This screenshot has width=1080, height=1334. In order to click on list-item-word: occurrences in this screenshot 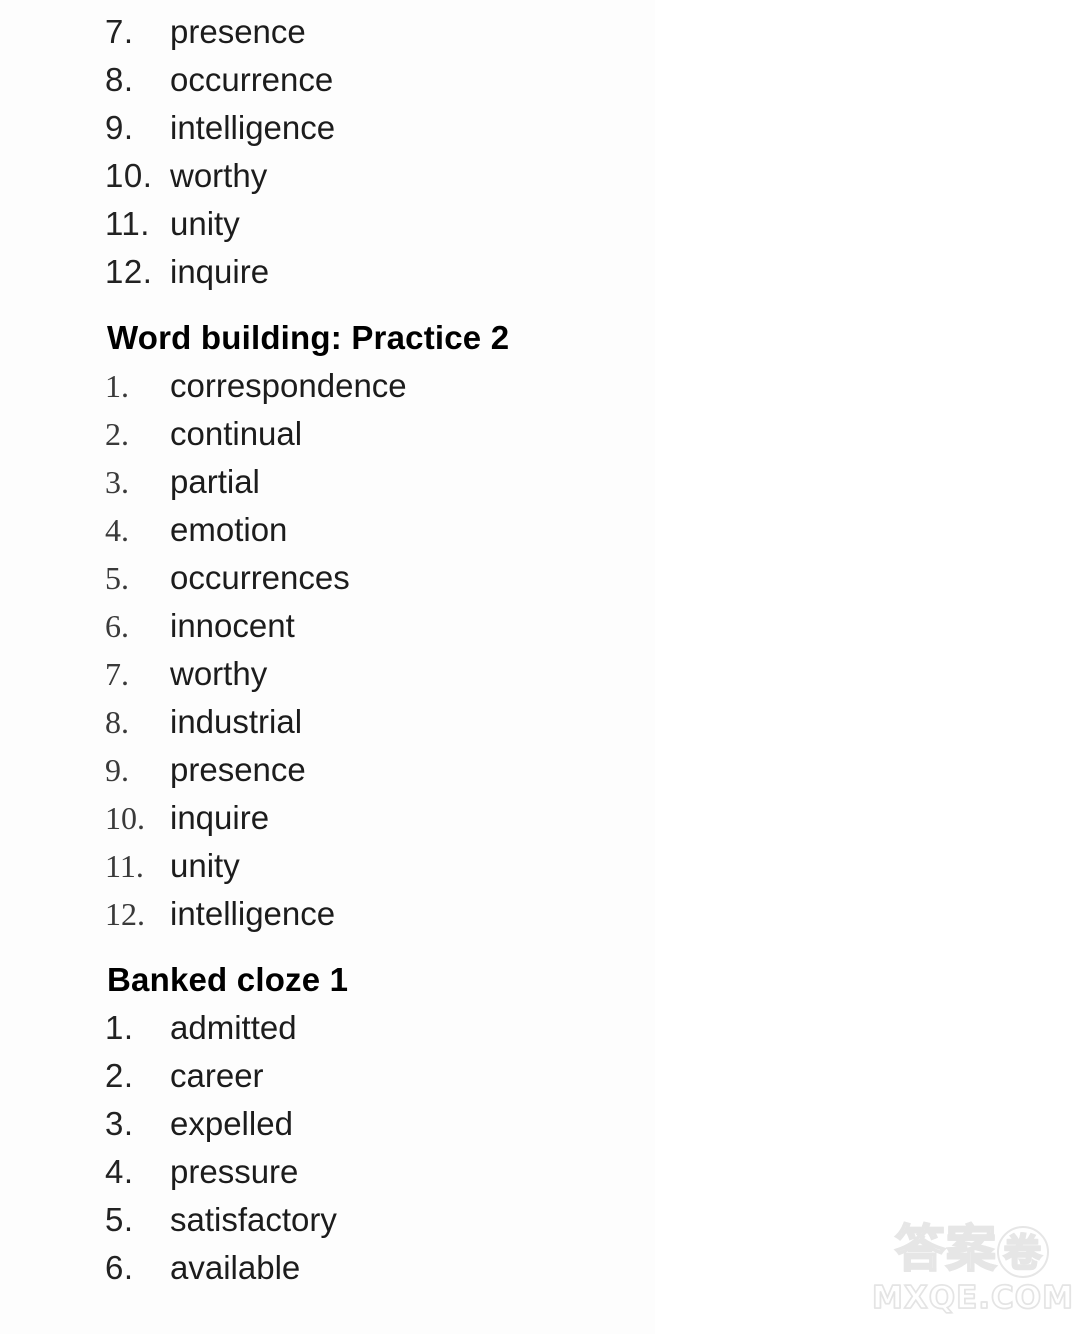, I will do `click(260, 577)`.